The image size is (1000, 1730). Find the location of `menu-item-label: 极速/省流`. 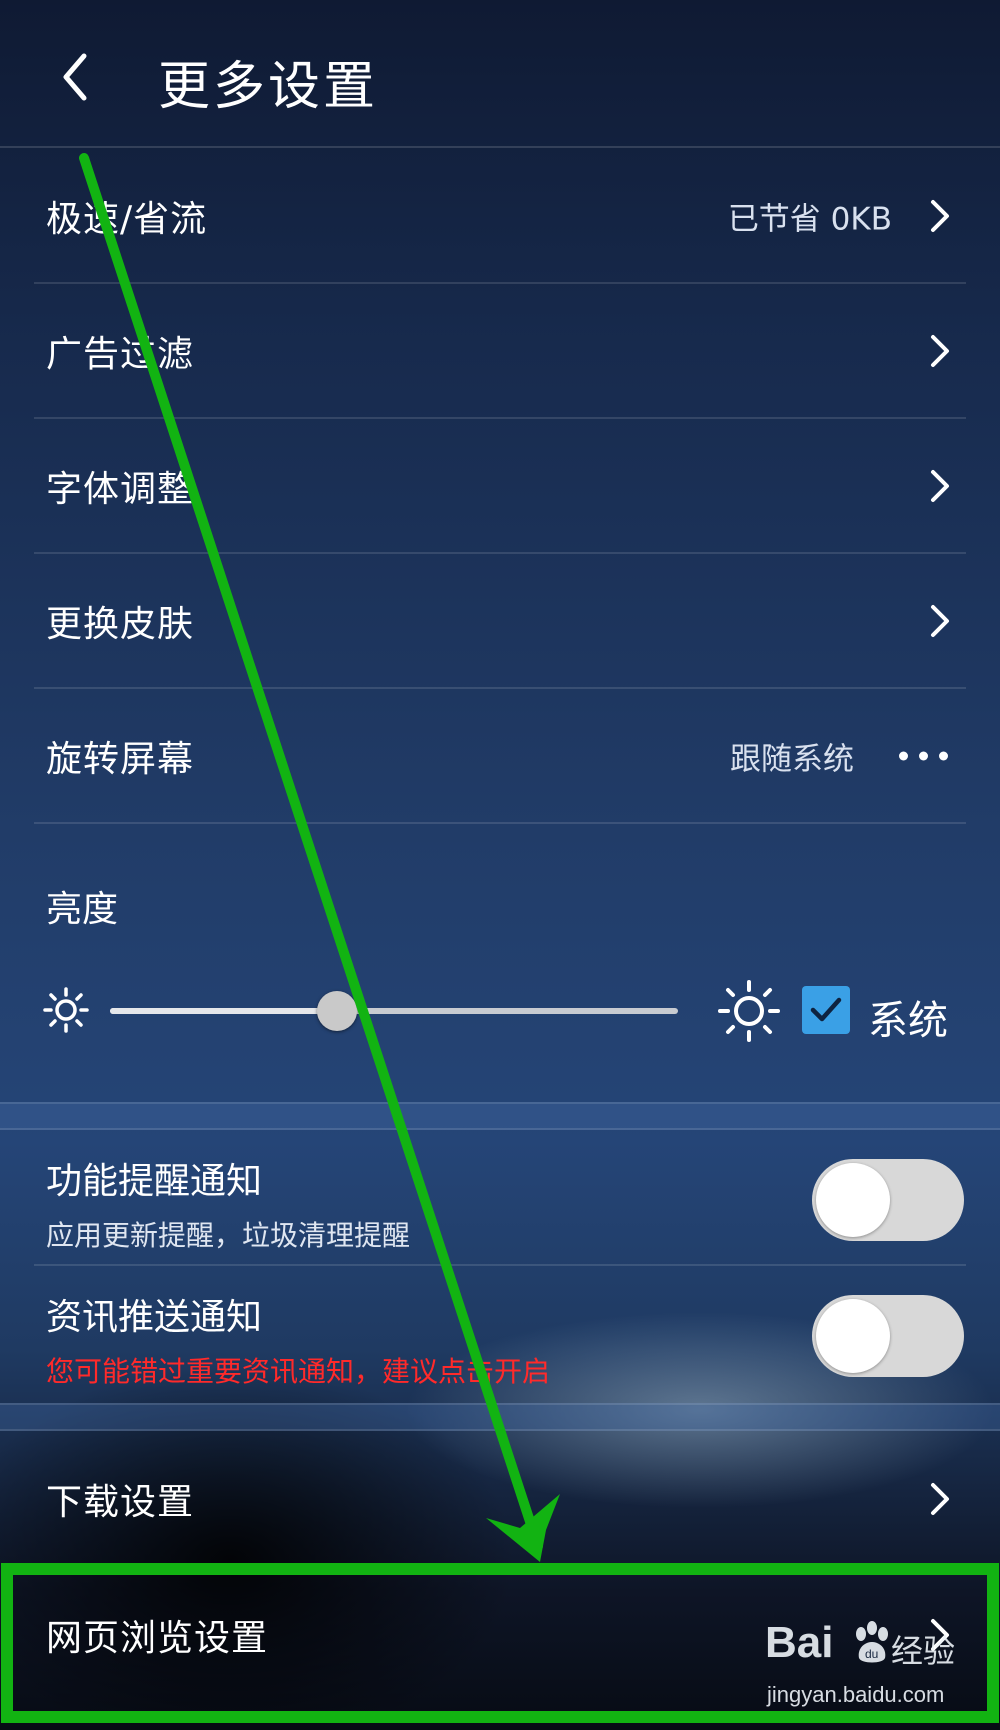

menu-item-label: 极速/省流 is located at coordinates (127, 219).